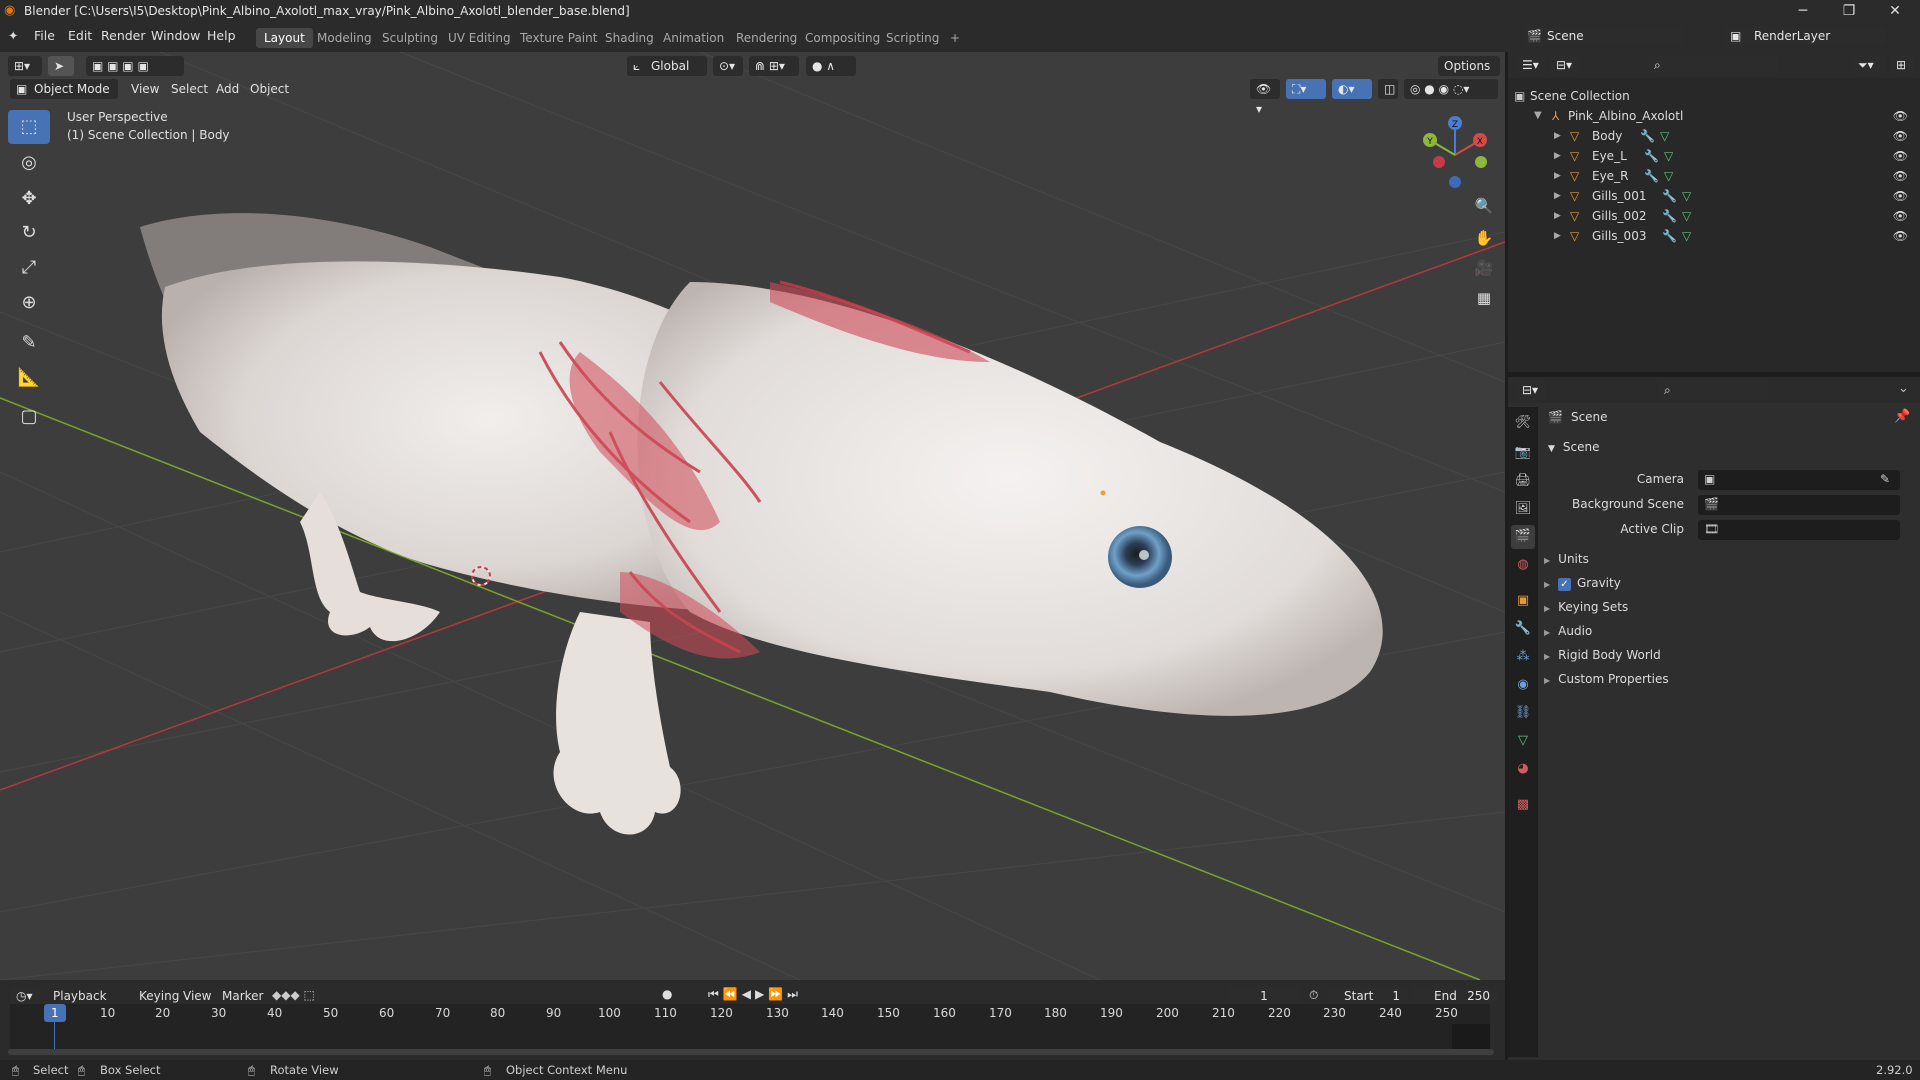 The width and height of the screenshot is (1920, 1080). I want to click on gizmo-toggle-button: ⛶▾, so click(1306, 89).